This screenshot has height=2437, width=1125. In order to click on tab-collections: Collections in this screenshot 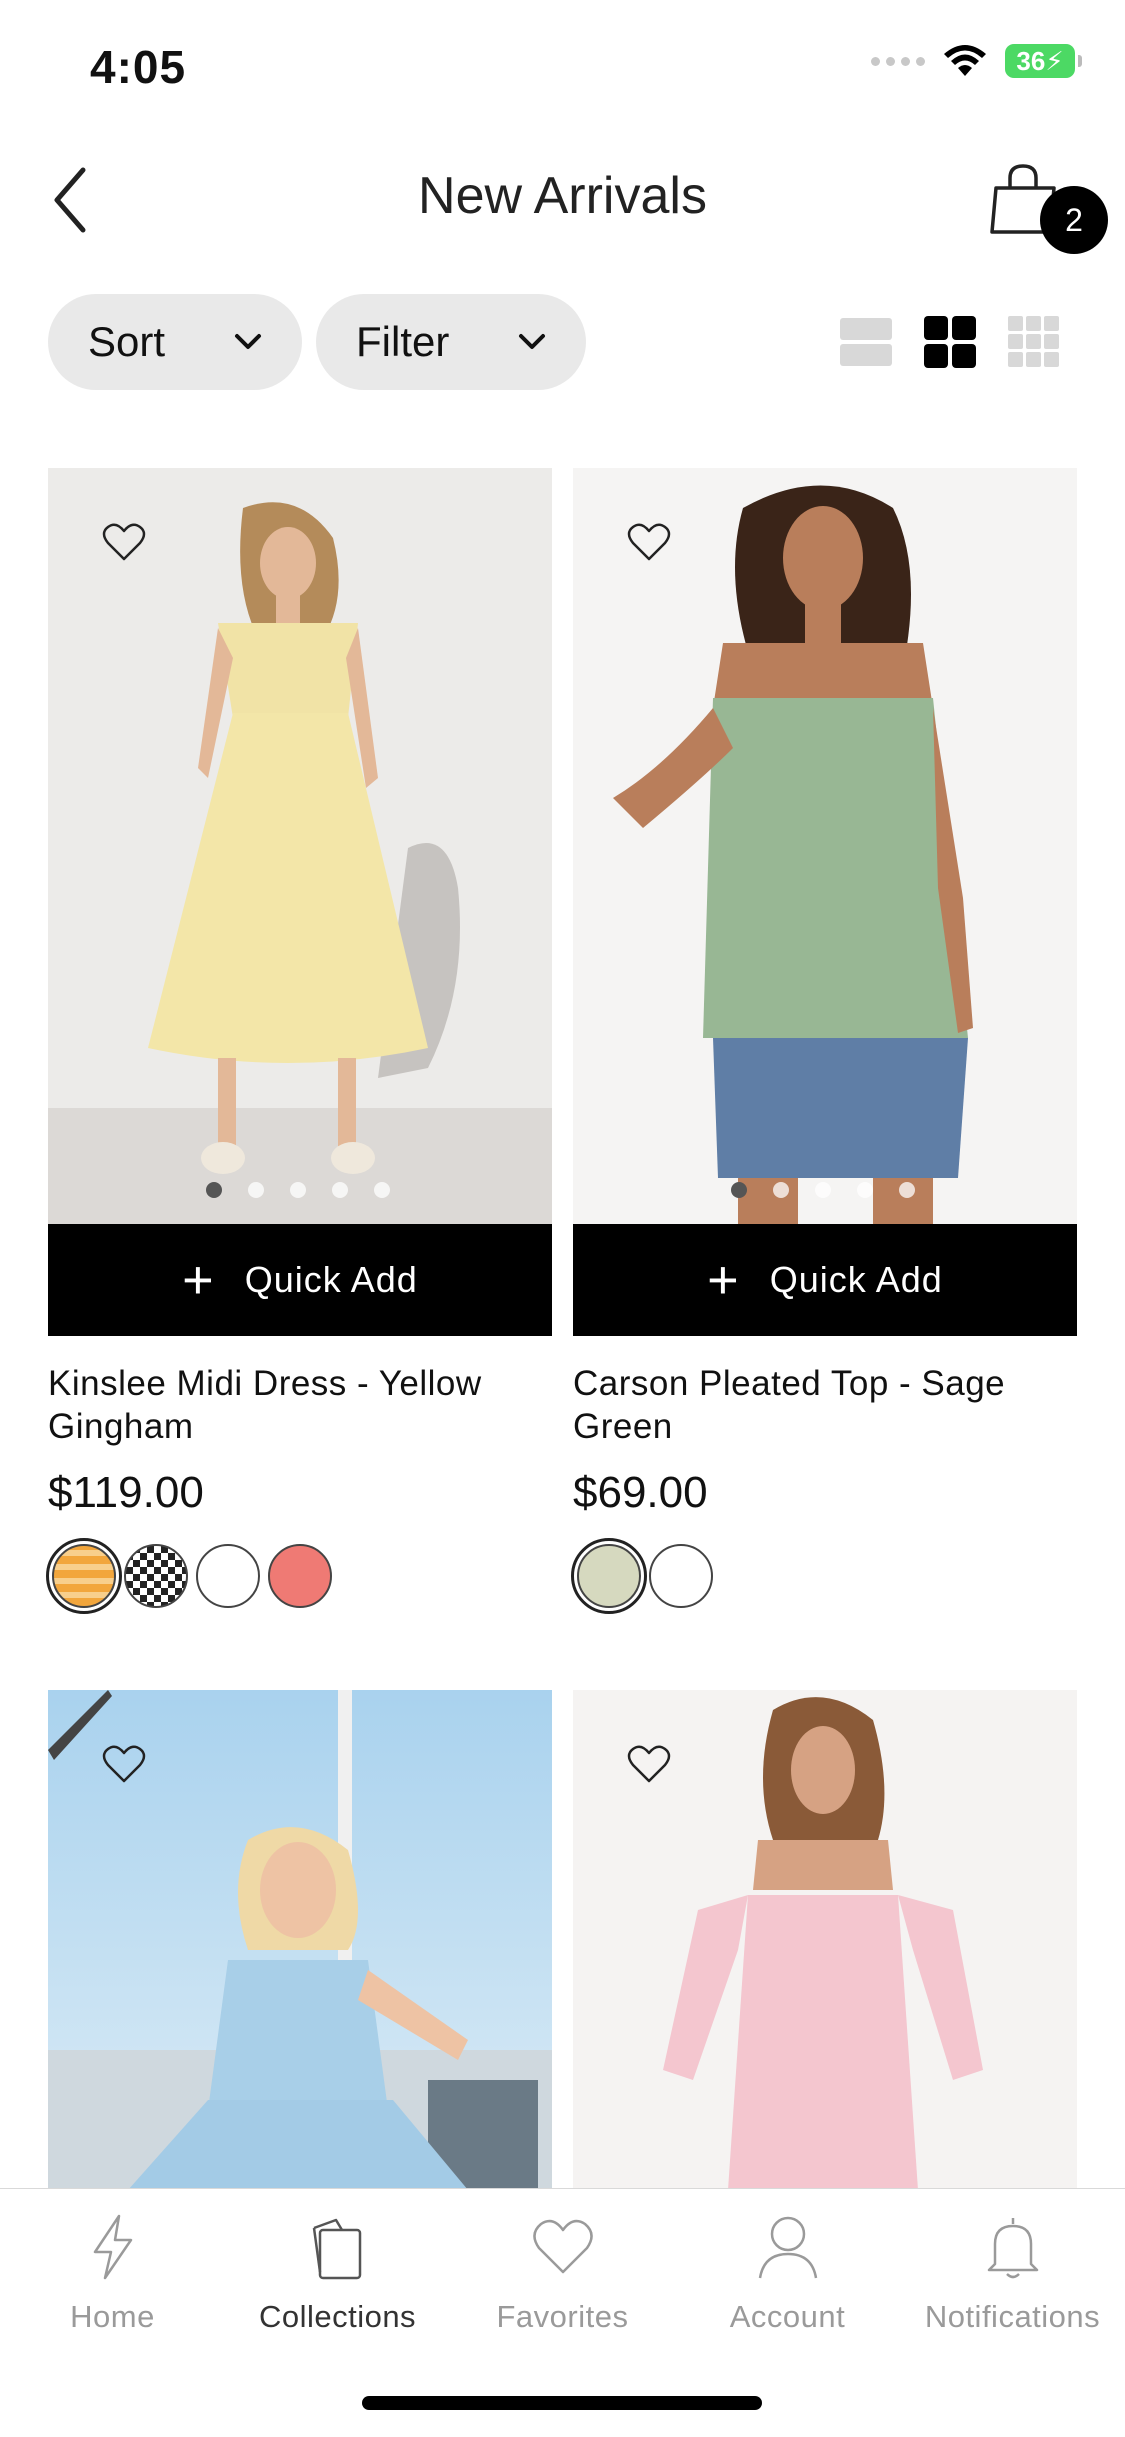, I will do `click(337, 2267)`.